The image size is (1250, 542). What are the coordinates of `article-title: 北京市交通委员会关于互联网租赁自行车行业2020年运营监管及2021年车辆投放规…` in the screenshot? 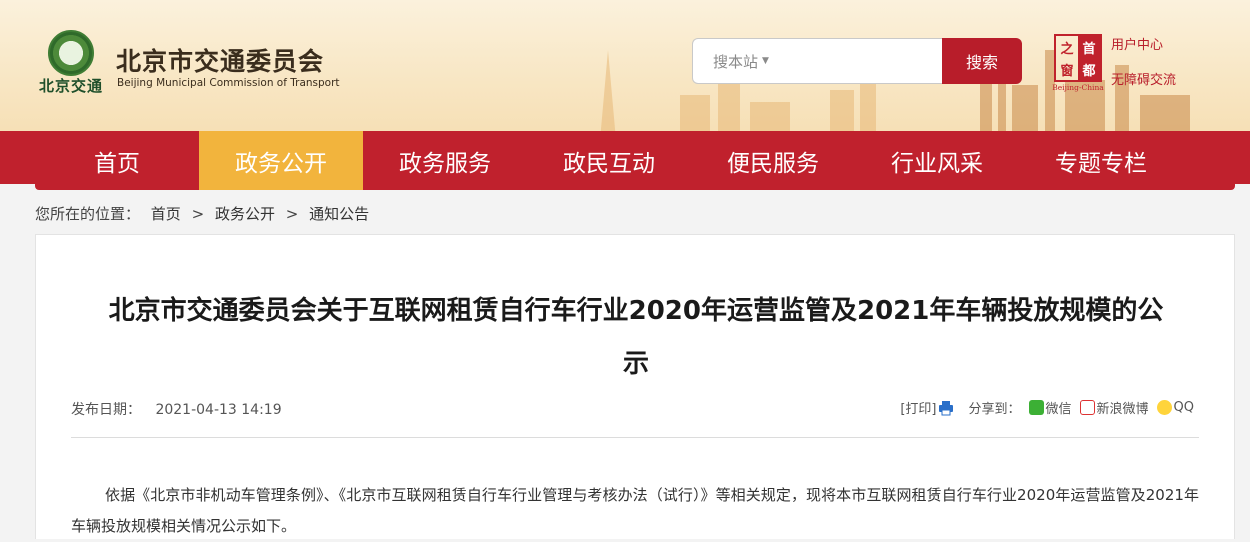 It's located at (636, 337).